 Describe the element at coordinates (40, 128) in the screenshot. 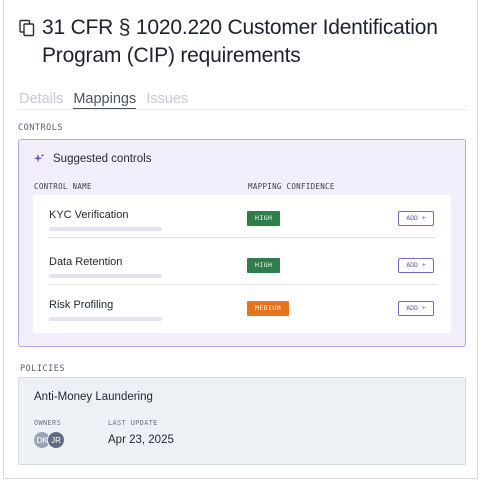

I see `controls-section-label: CONTROLS` at that location.